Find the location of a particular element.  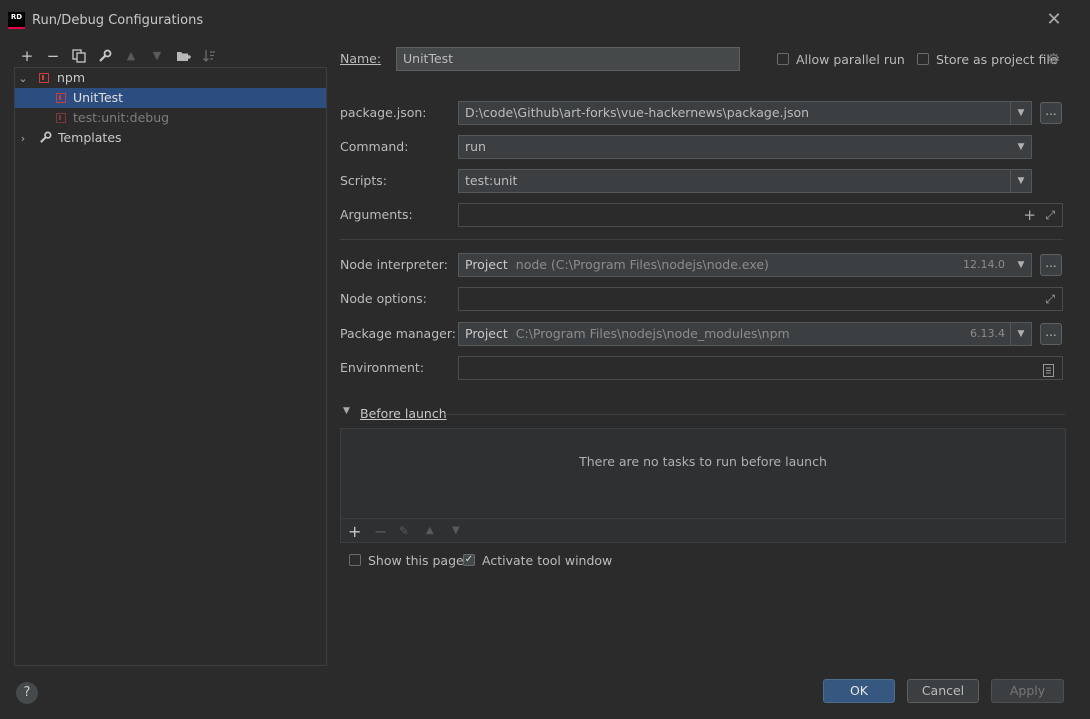

node-options-label: Node options: is located at coordinates (383, 298).